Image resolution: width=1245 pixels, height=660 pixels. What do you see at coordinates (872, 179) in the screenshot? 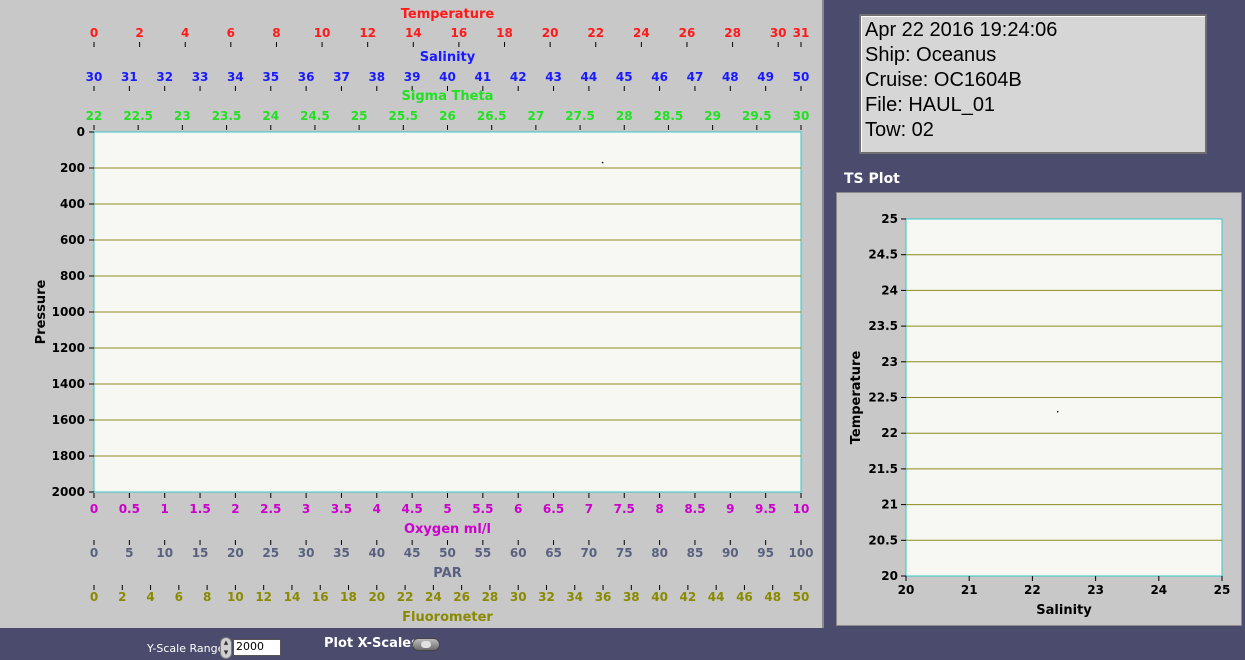
I see `ts-plot-title: TS Plot` at bounding box center [872, 179].